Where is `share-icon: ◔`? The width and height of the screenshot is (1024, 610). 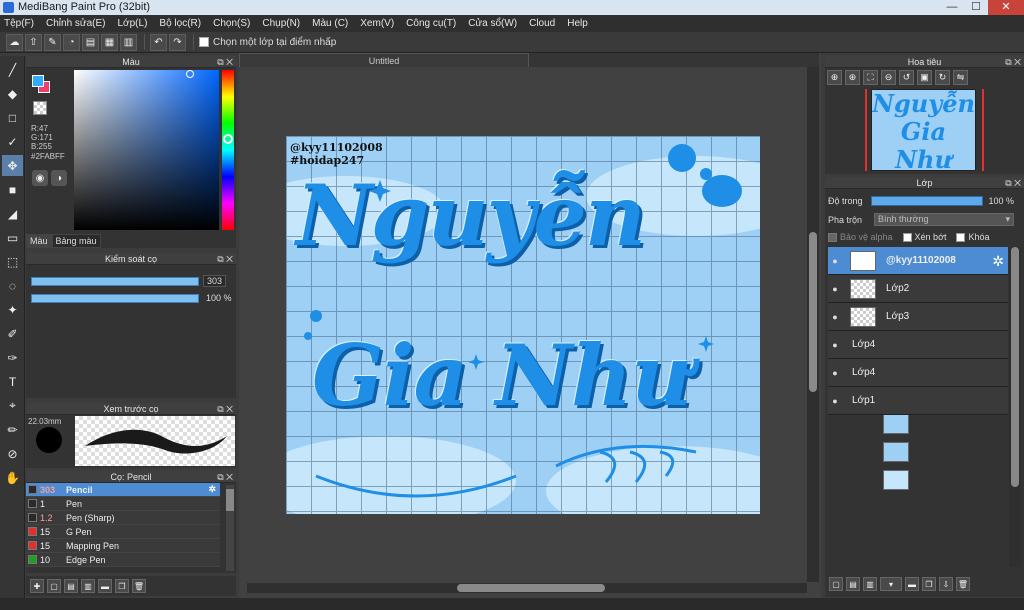 share-icon: ◔ is located at coordinates (71, 42).